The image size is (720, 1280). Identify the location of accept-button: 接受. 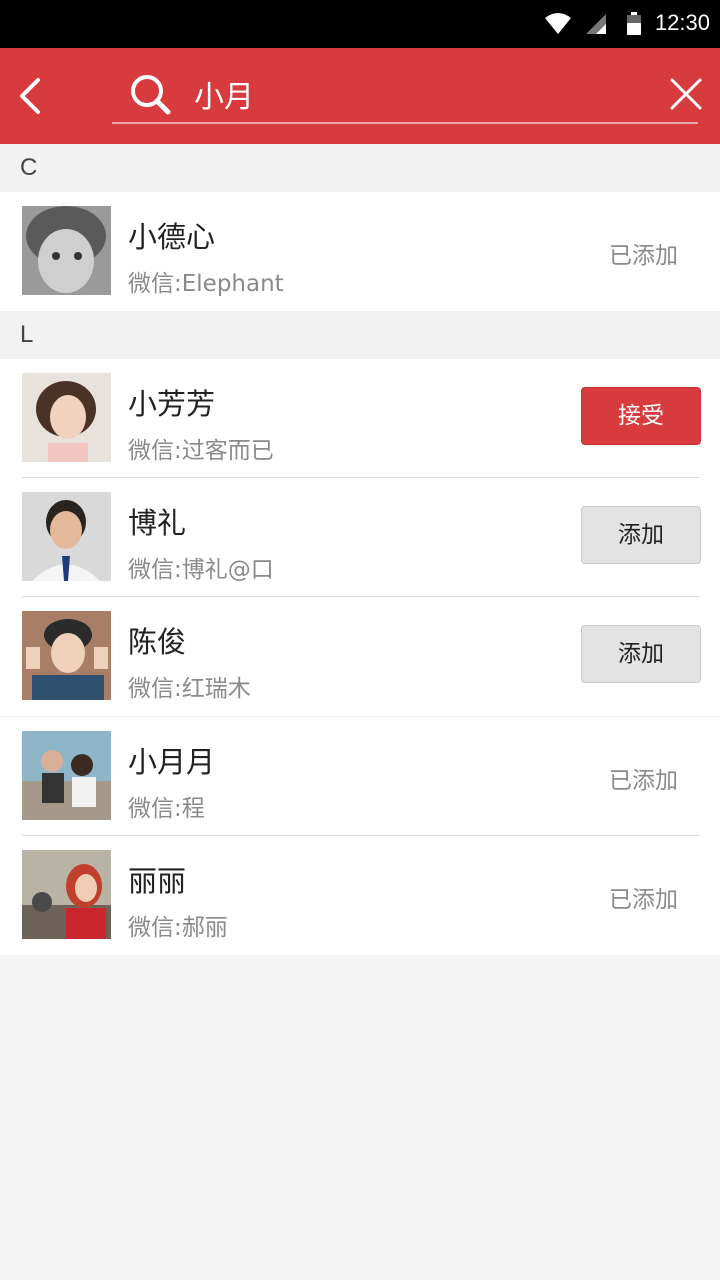
(641, 416).